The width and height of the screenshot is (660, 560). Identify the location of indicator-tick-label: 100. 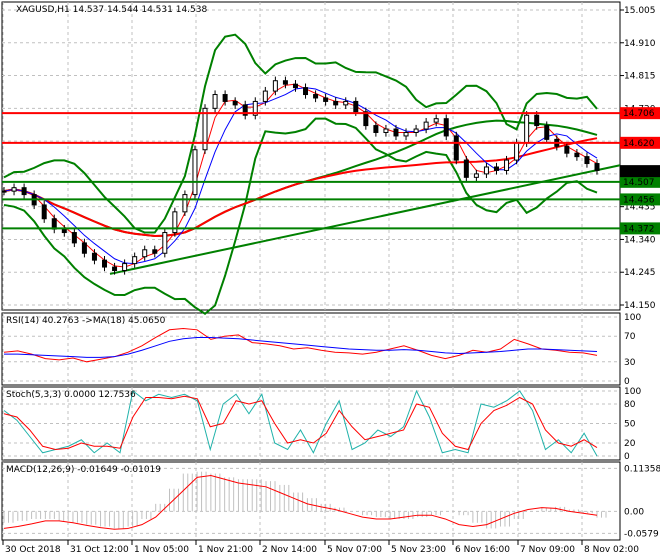
(632, 318).